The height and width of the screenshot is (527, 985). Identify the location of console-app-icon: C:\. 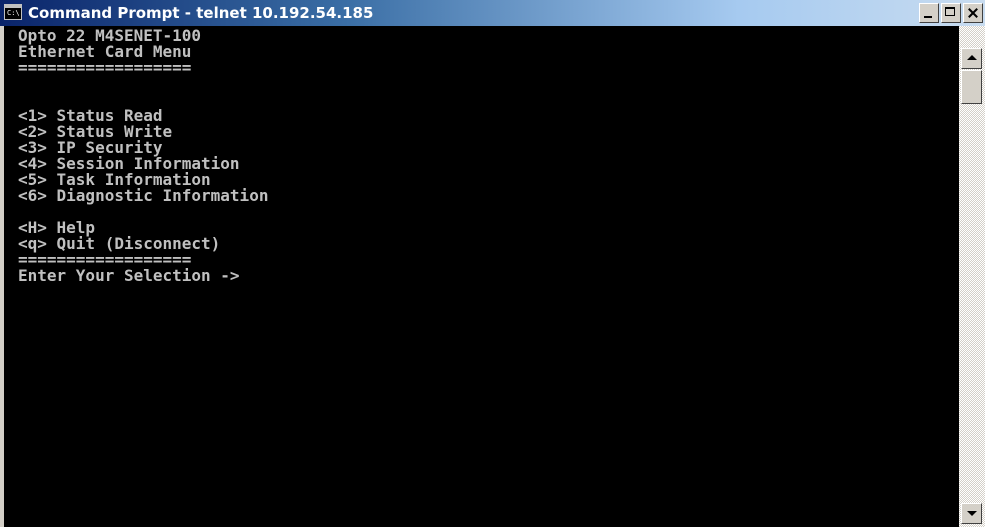
(13, 12).